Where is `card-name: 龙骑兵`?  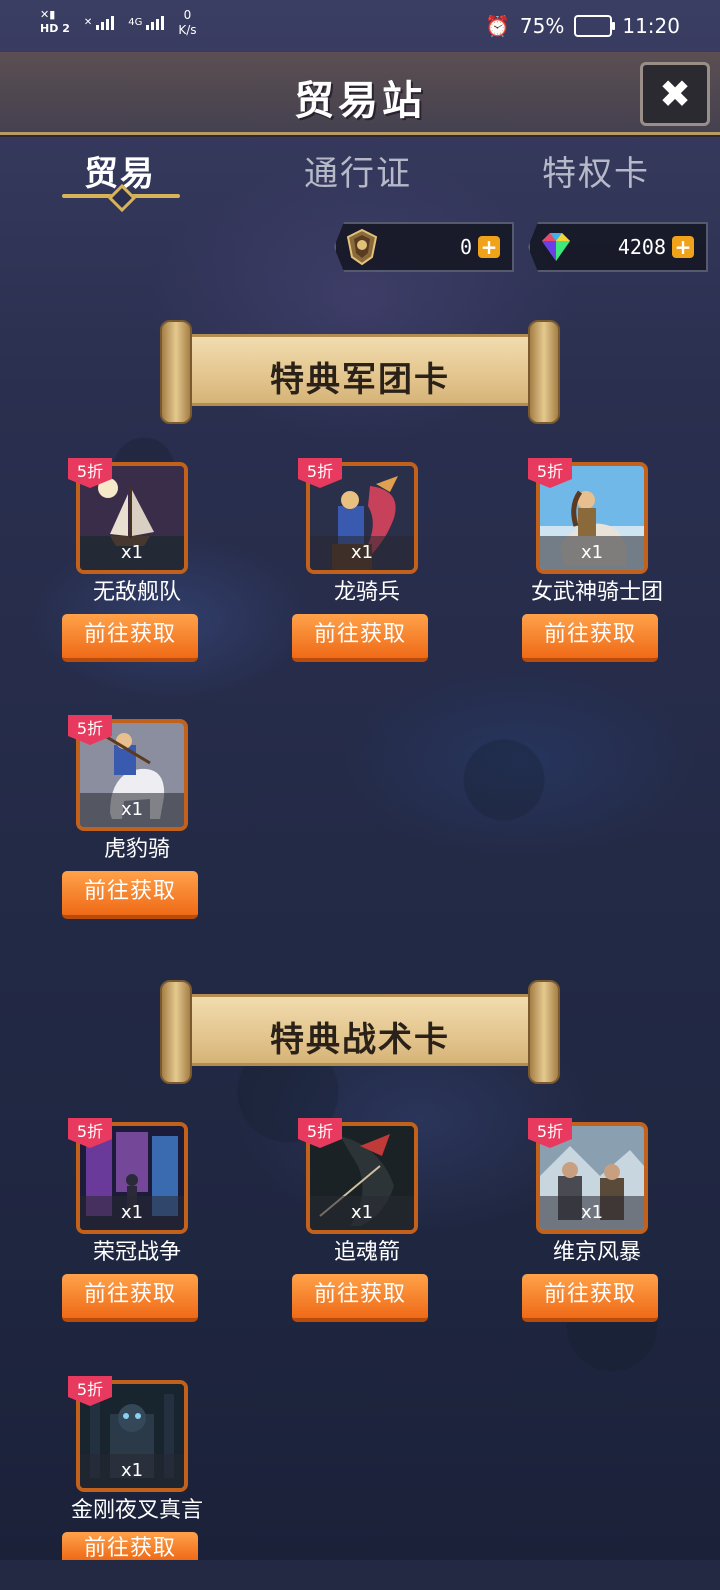 card-name: 龙骑兵 is located at coordinates (366, 592).